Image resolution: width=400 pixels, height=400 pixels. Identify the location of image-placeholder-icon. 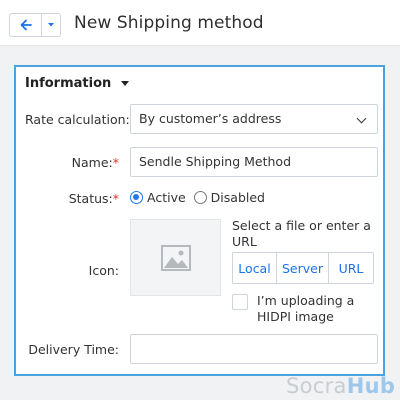
(175, 257).